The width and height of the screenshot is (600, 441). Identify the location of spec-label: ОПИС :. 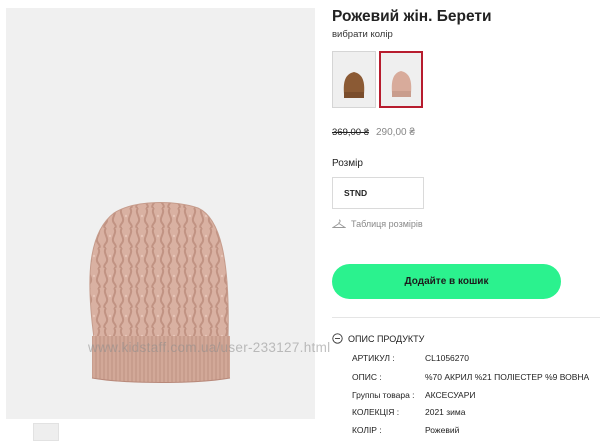
(367, 377).